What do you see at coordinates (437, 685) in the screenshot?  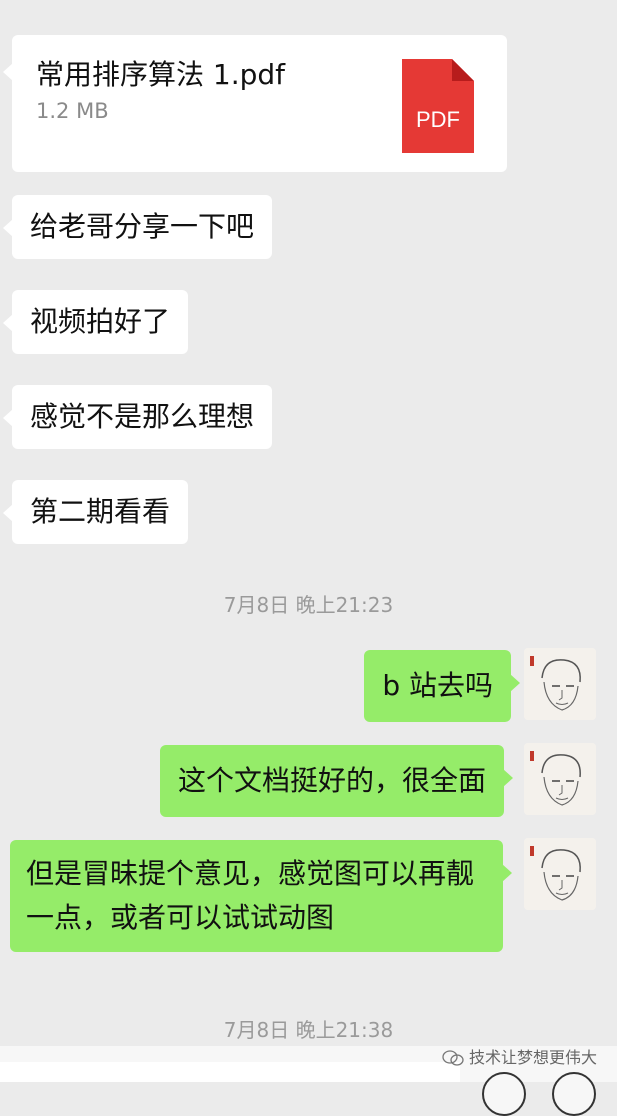 I see `message-text: b 站去吗` at bounding box center [437, 685].